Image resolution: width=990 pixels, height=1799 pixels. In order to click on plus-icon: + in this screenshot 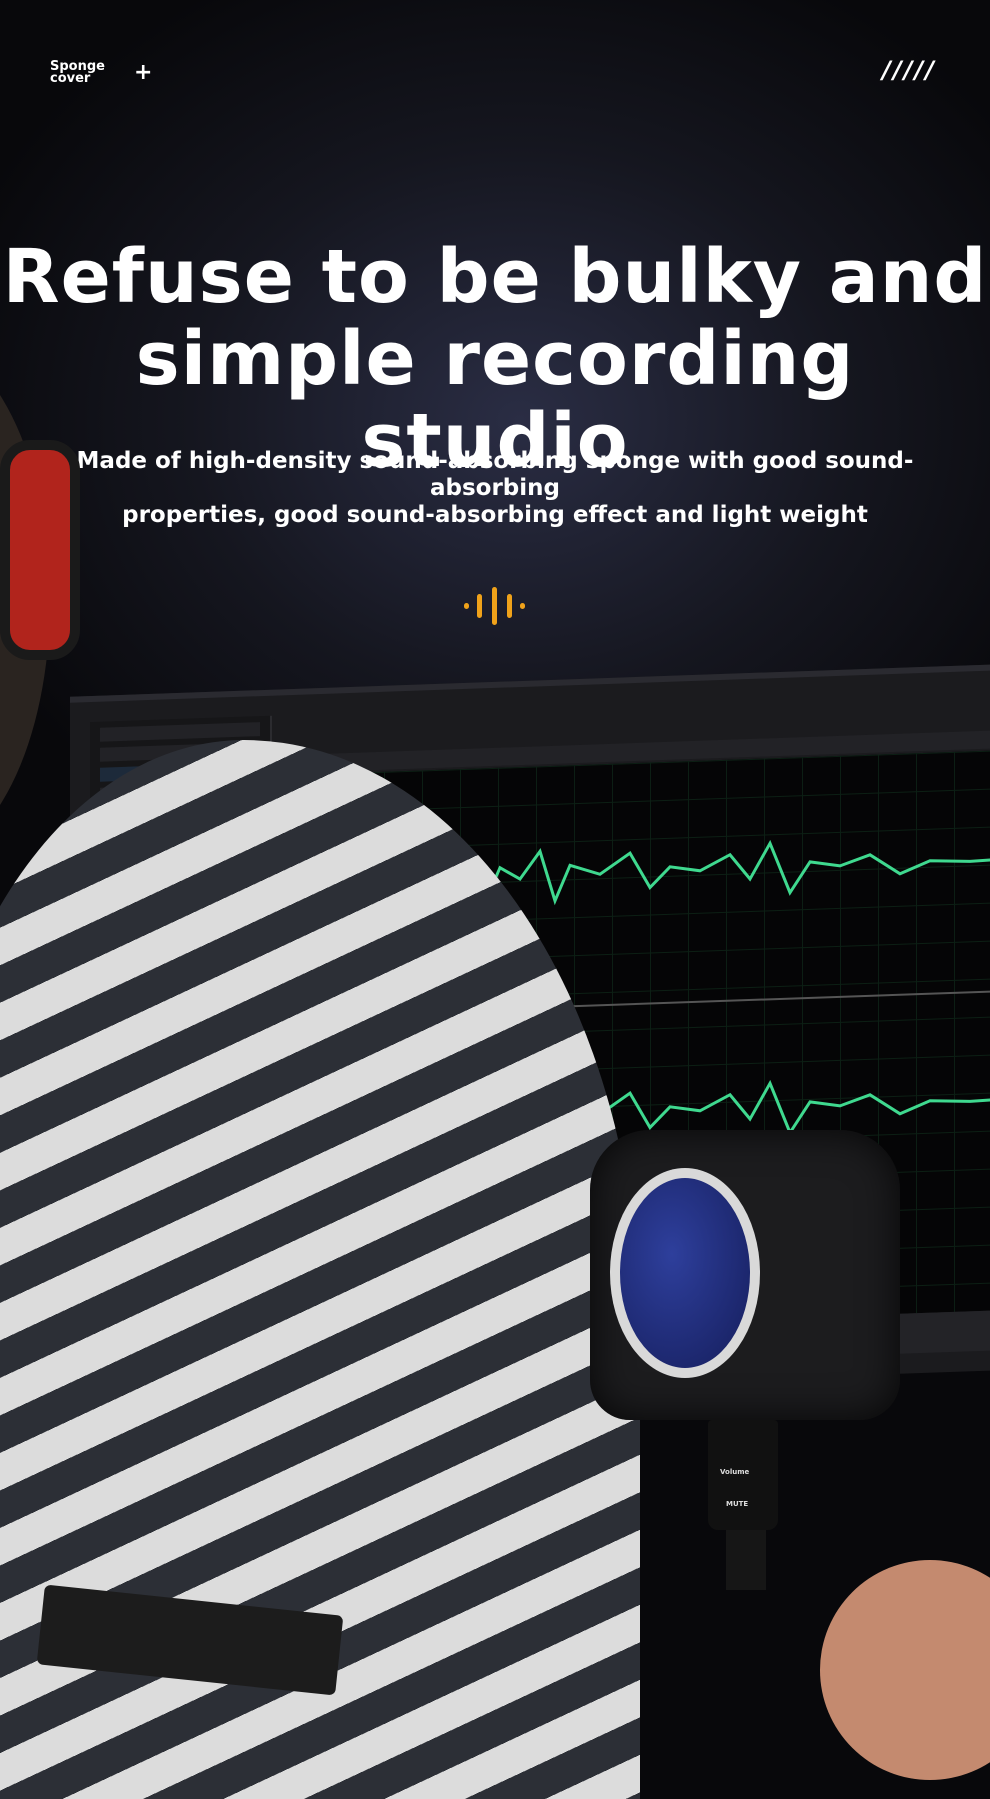, I will do `click(143, 72)`.